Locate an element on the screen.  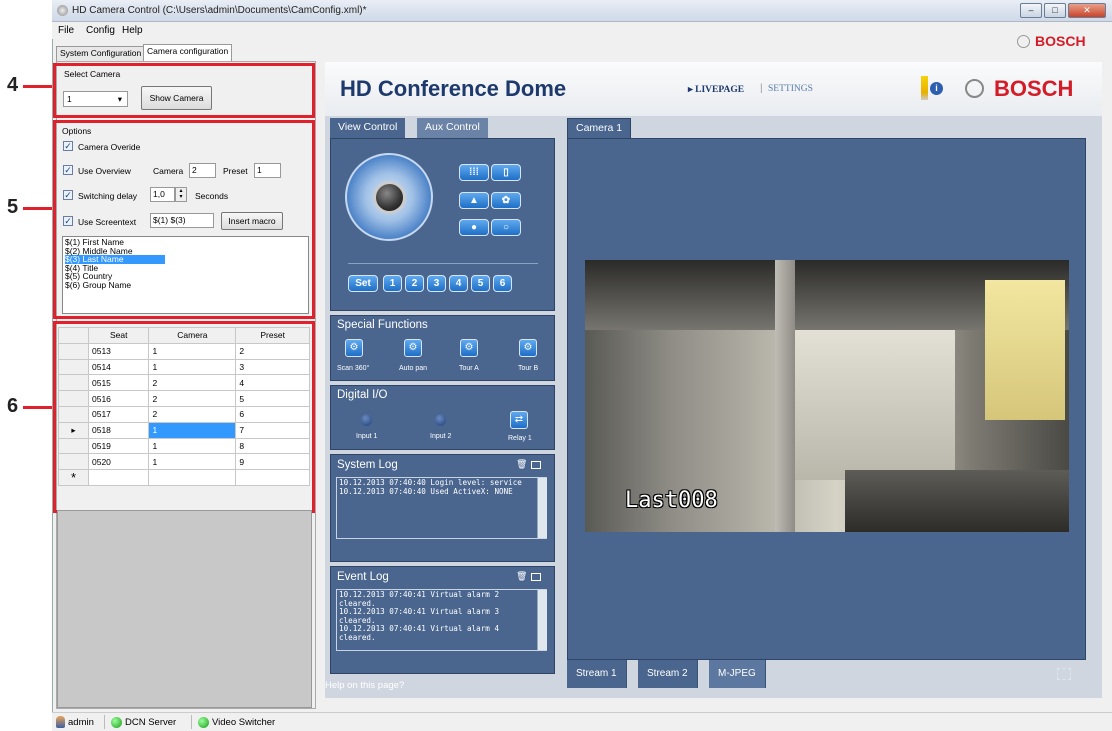
column-header-seat: Seat is located at coordinates (118, 335).